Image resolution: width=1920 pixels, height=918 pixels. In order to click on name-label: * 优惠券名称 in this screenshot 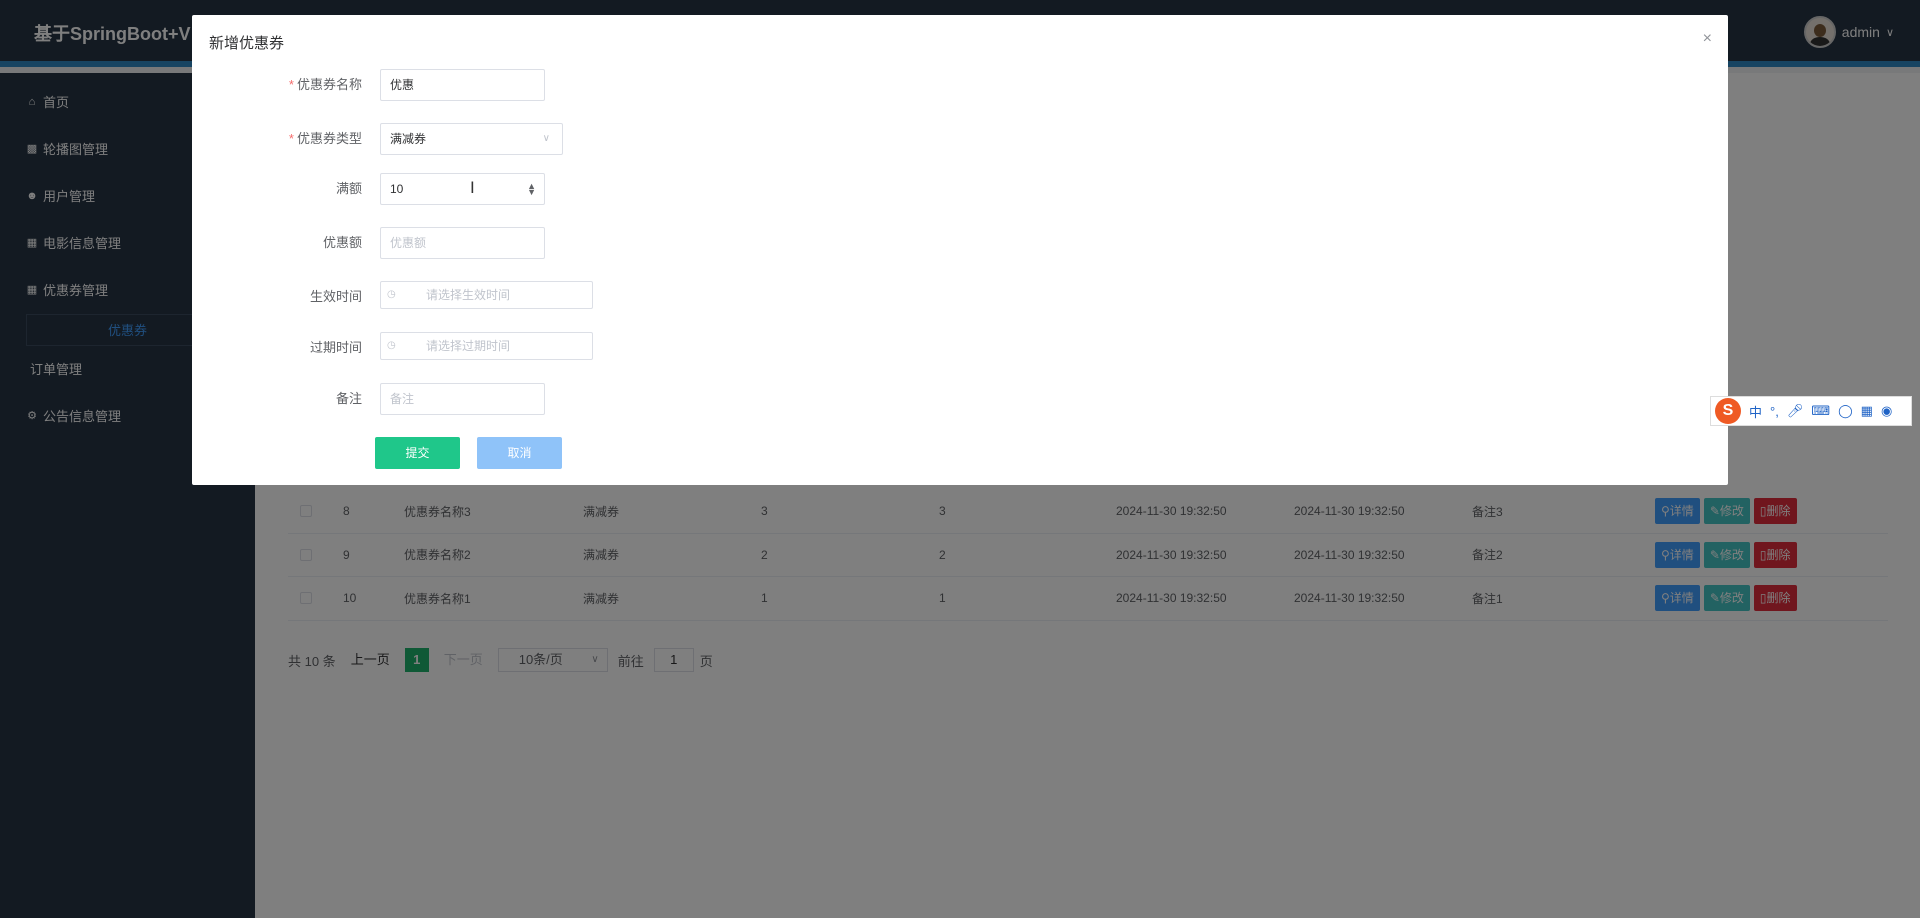, I will do `click(325, 84)`.